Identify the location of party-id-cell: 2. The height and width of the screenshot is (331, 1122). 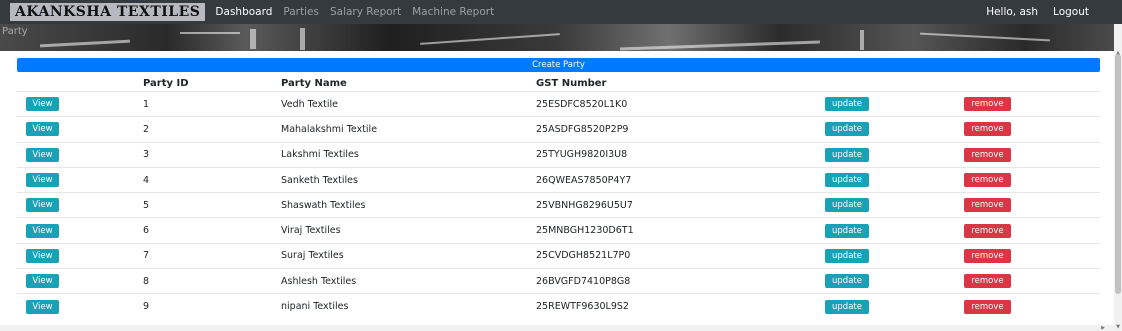
(212, 129).